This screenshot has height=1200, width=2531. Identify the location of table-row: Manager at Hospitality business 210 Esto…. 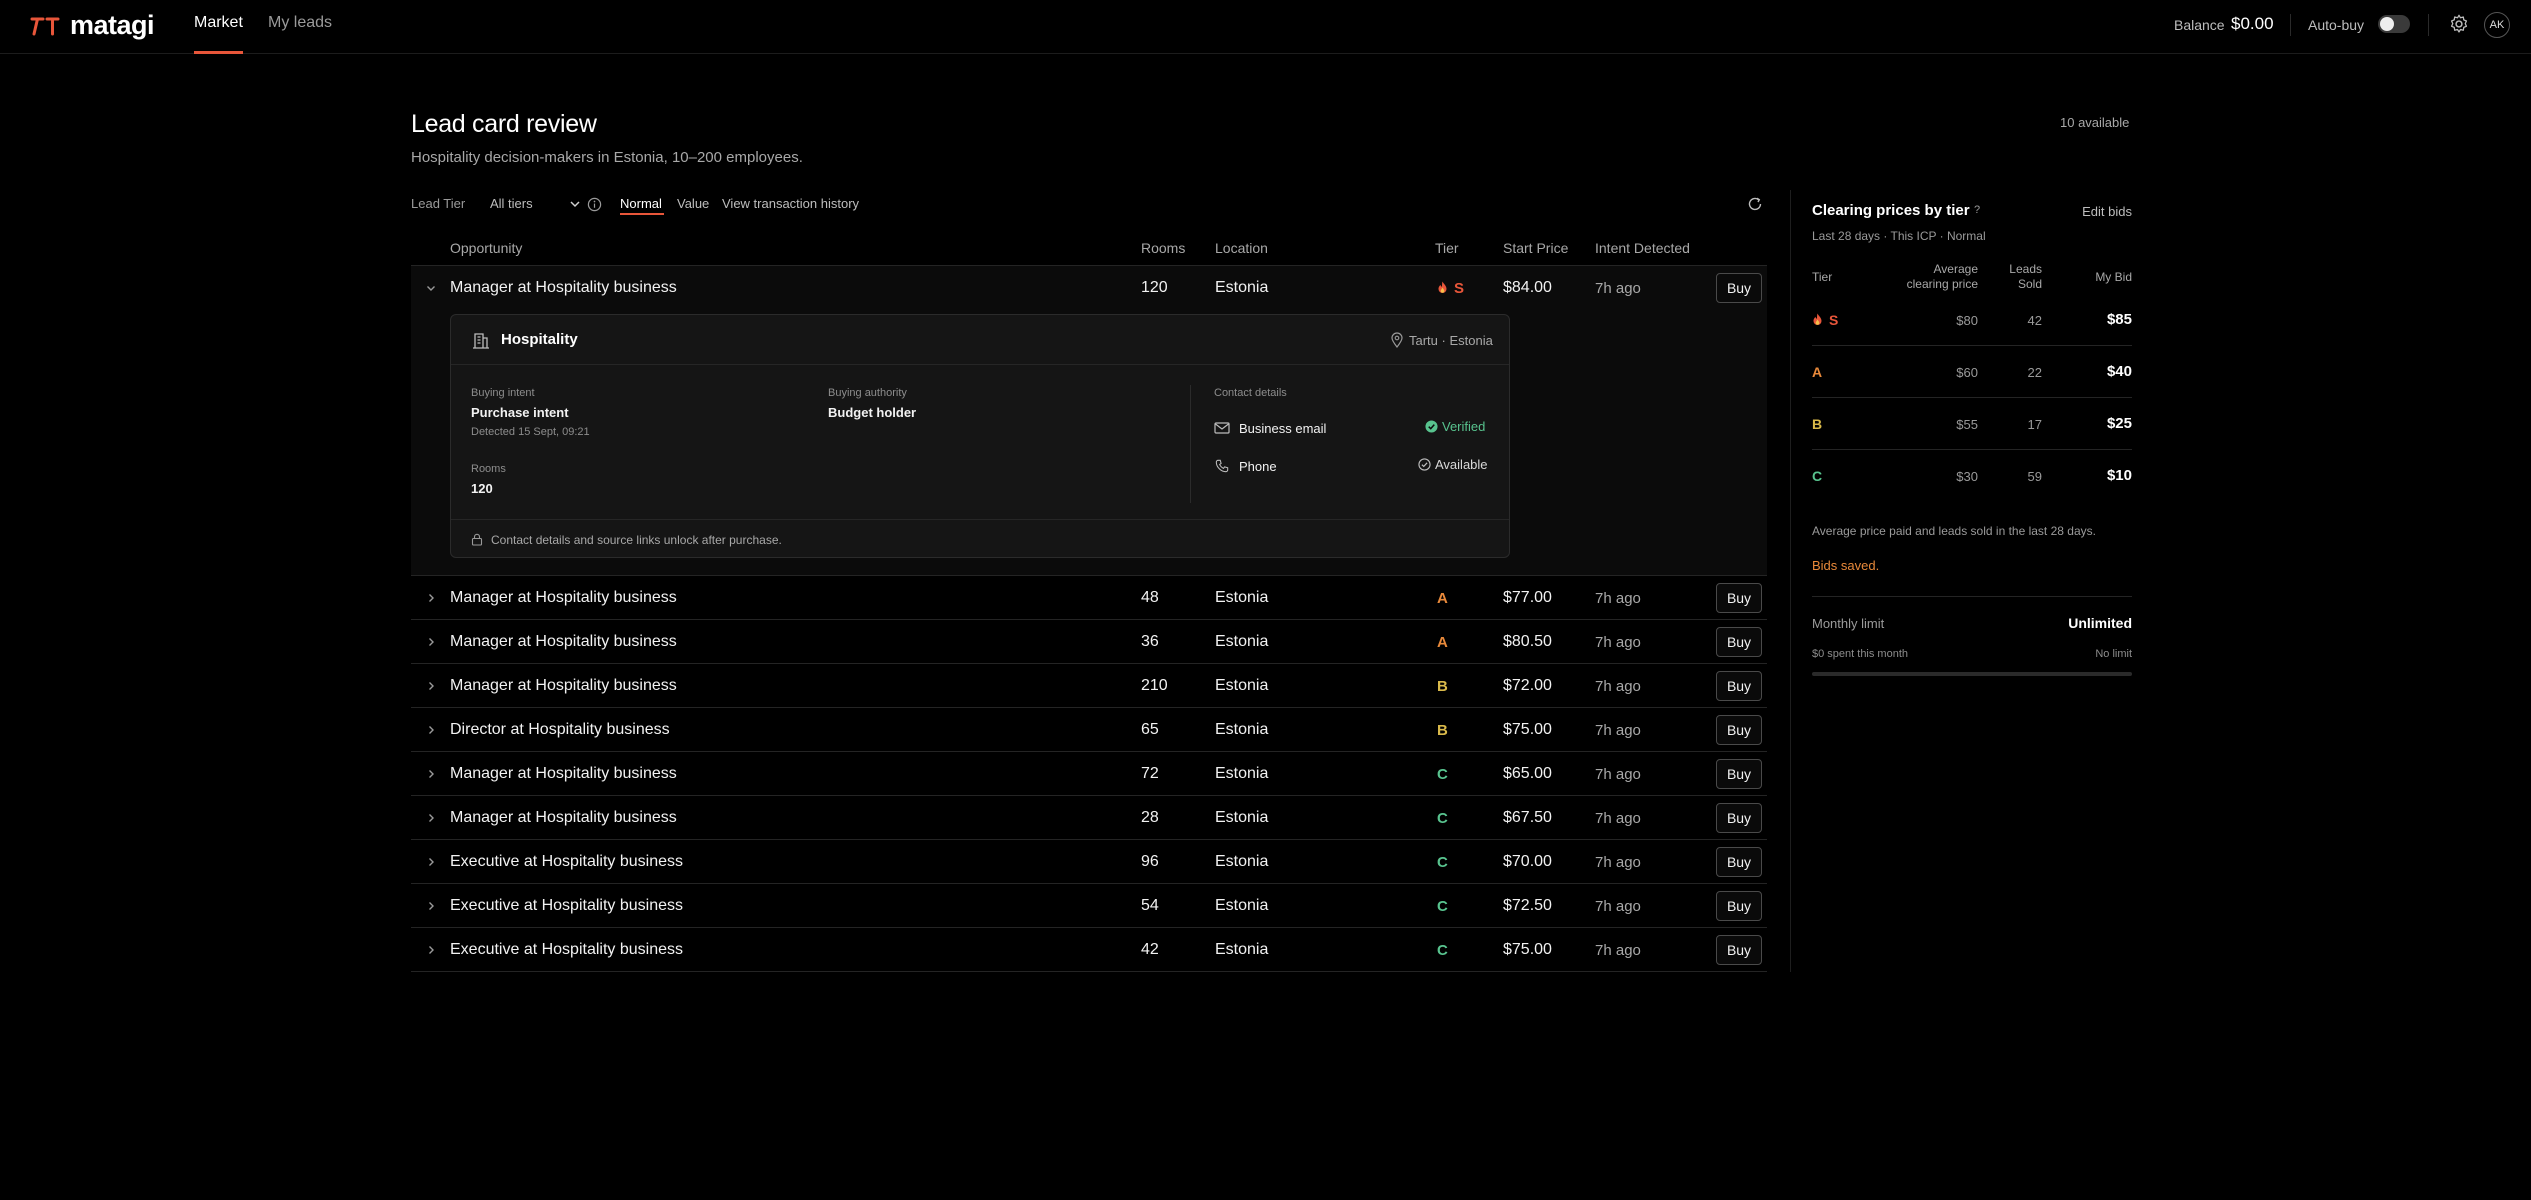
(1089, 686).